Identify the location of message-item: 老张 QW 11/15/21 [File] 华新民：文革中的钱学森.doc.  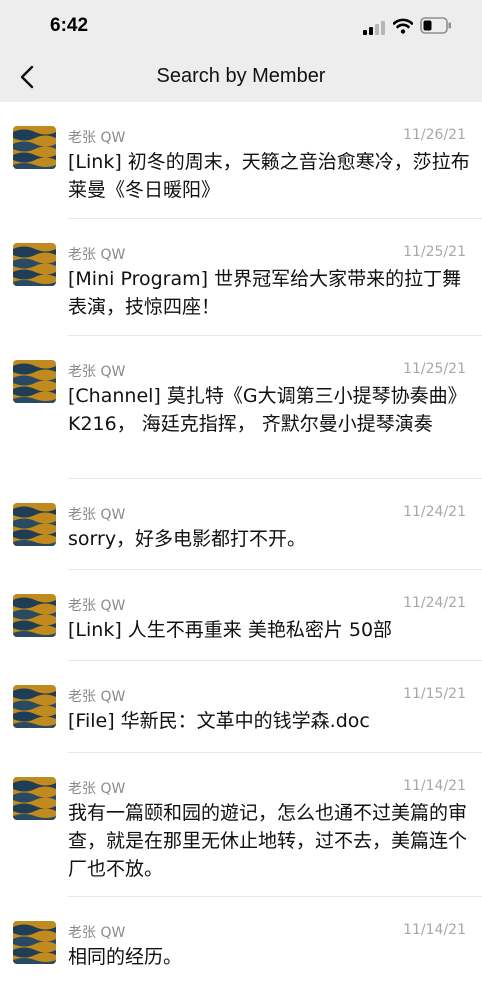
(241, 707).